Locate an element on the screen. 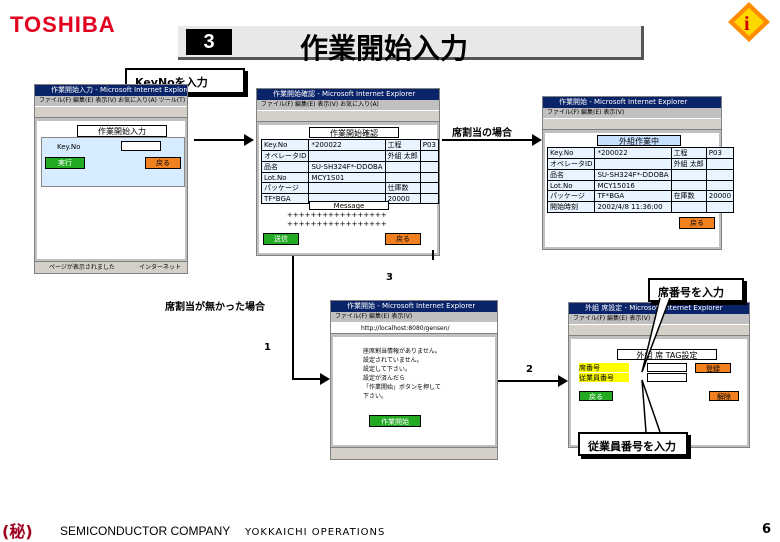 This screenshot has height=542, width=780. page-header: 作業開始確認 is located at coordinates (354, 132).